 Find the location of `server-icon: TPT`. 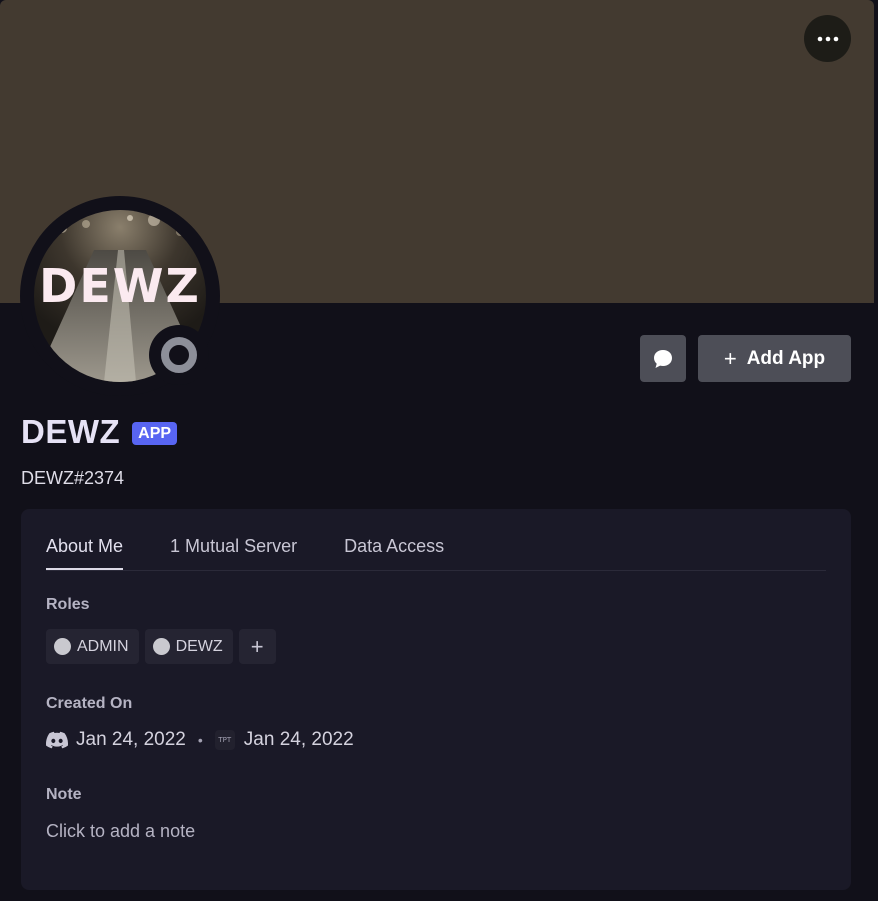

server-icon: TPT is located at coordinates (224, 740).